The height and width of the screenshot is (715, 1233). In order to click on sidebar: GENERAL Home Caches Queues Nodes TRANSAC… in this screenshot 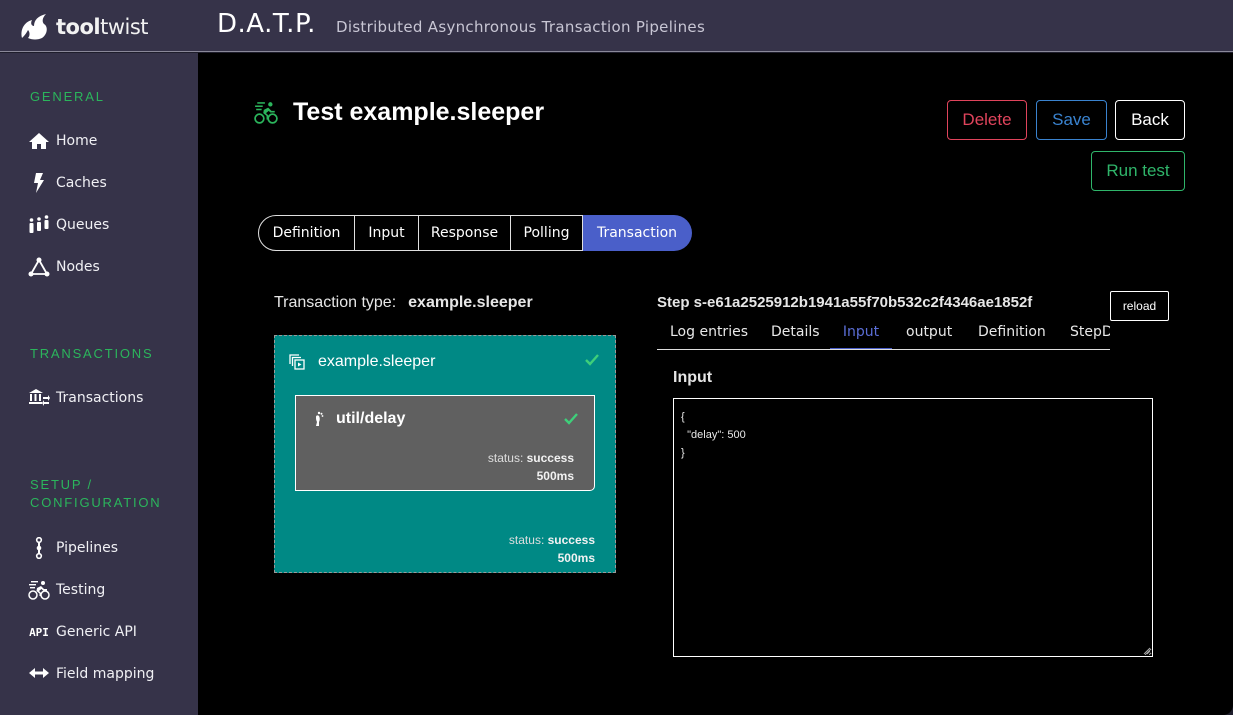, I will do `click(99, 384)`.